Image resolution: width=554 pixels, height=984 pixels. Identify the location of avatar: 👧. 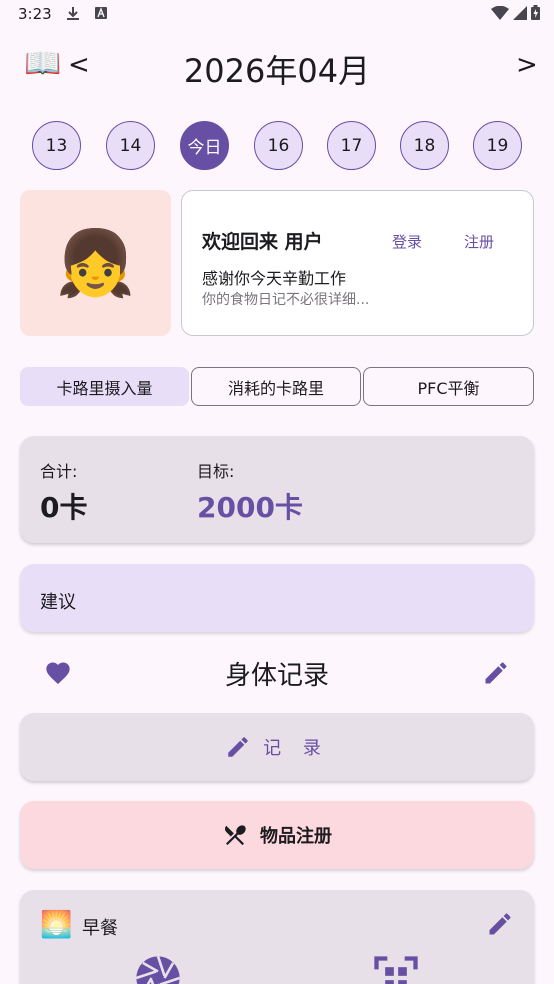
(95, 263).